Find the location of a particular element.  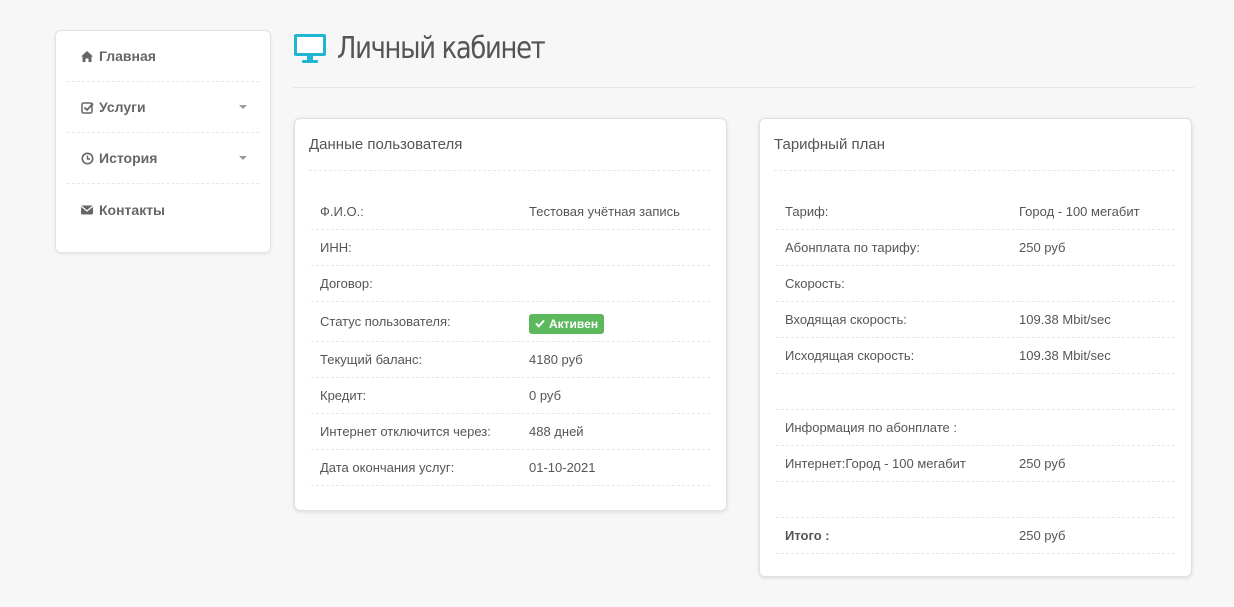

monitor-icon is located at coordinates (310, 49).